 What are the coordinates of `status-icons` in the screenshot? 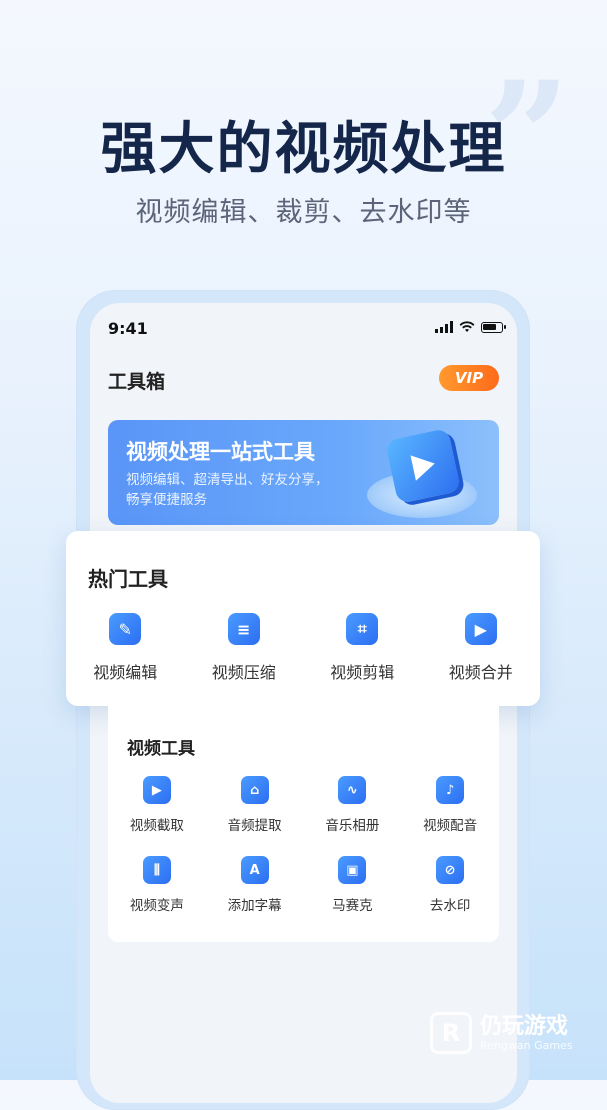 It's located at (470, 327).